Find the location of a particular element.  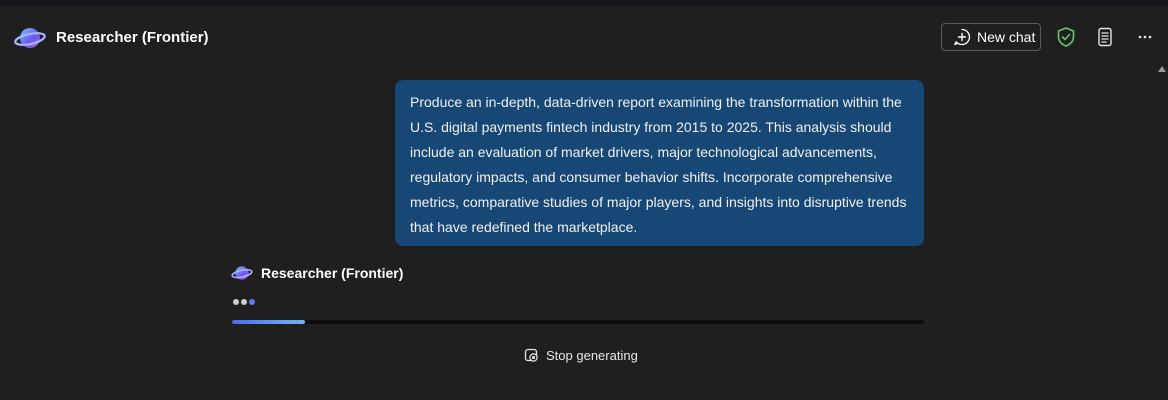

scroll-up-arrow-icon is located at coordinates (1162, 69).